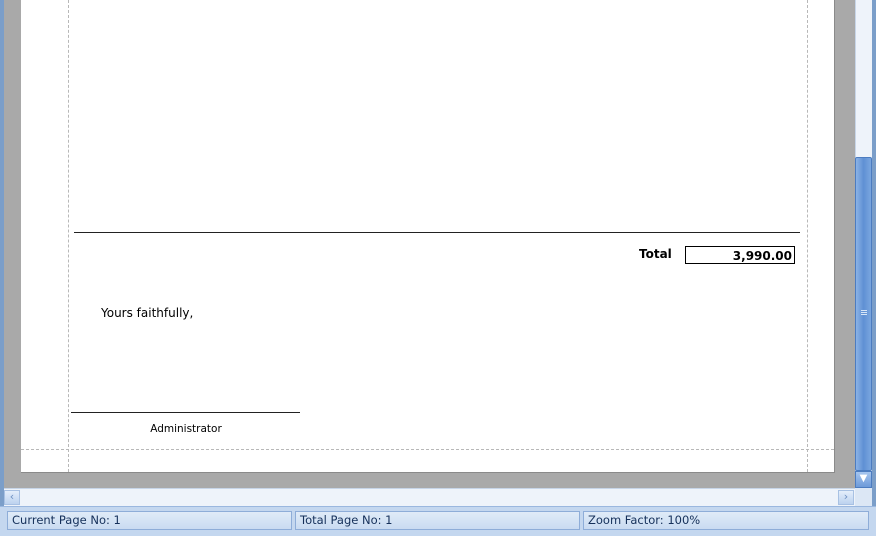 This screenshot has height=536, width=876. I want to click on scroll-left-button: ‹, so click(12, 497).